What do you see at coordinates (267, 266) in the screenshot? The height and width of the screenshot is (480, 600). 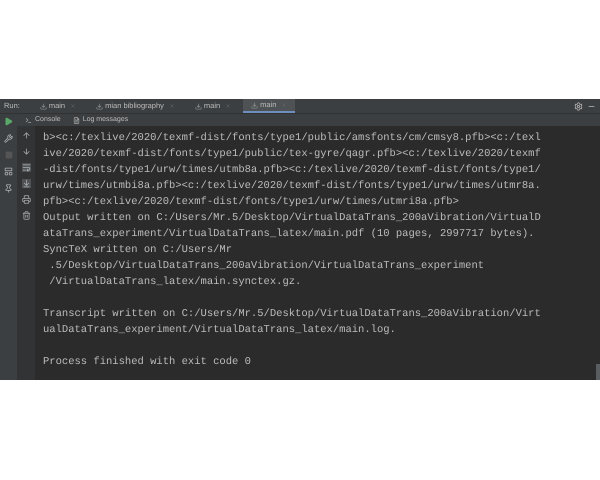 I see `console-line: .5/Desktop/VirtualDataTrans_200aVibration/VirtualDataTrans_experiment` at bounding box center [267, 266].